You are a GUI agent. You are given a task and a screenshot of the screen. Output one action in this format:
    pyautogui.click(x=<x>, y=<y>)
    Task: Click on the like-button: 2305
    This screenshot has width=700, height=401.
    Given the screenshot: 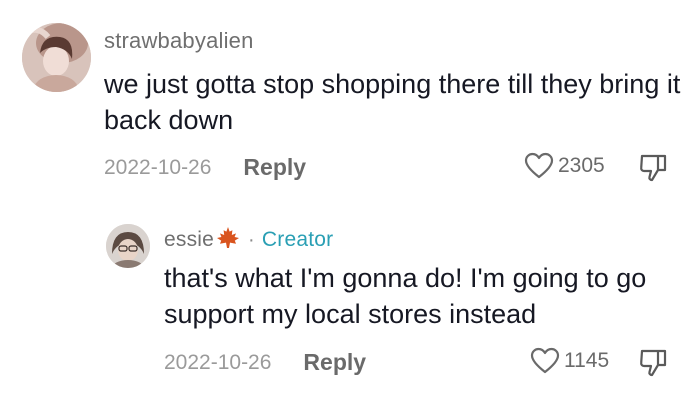 What is the action you would take?
    pyautogui.click(x=564, y=166)
    